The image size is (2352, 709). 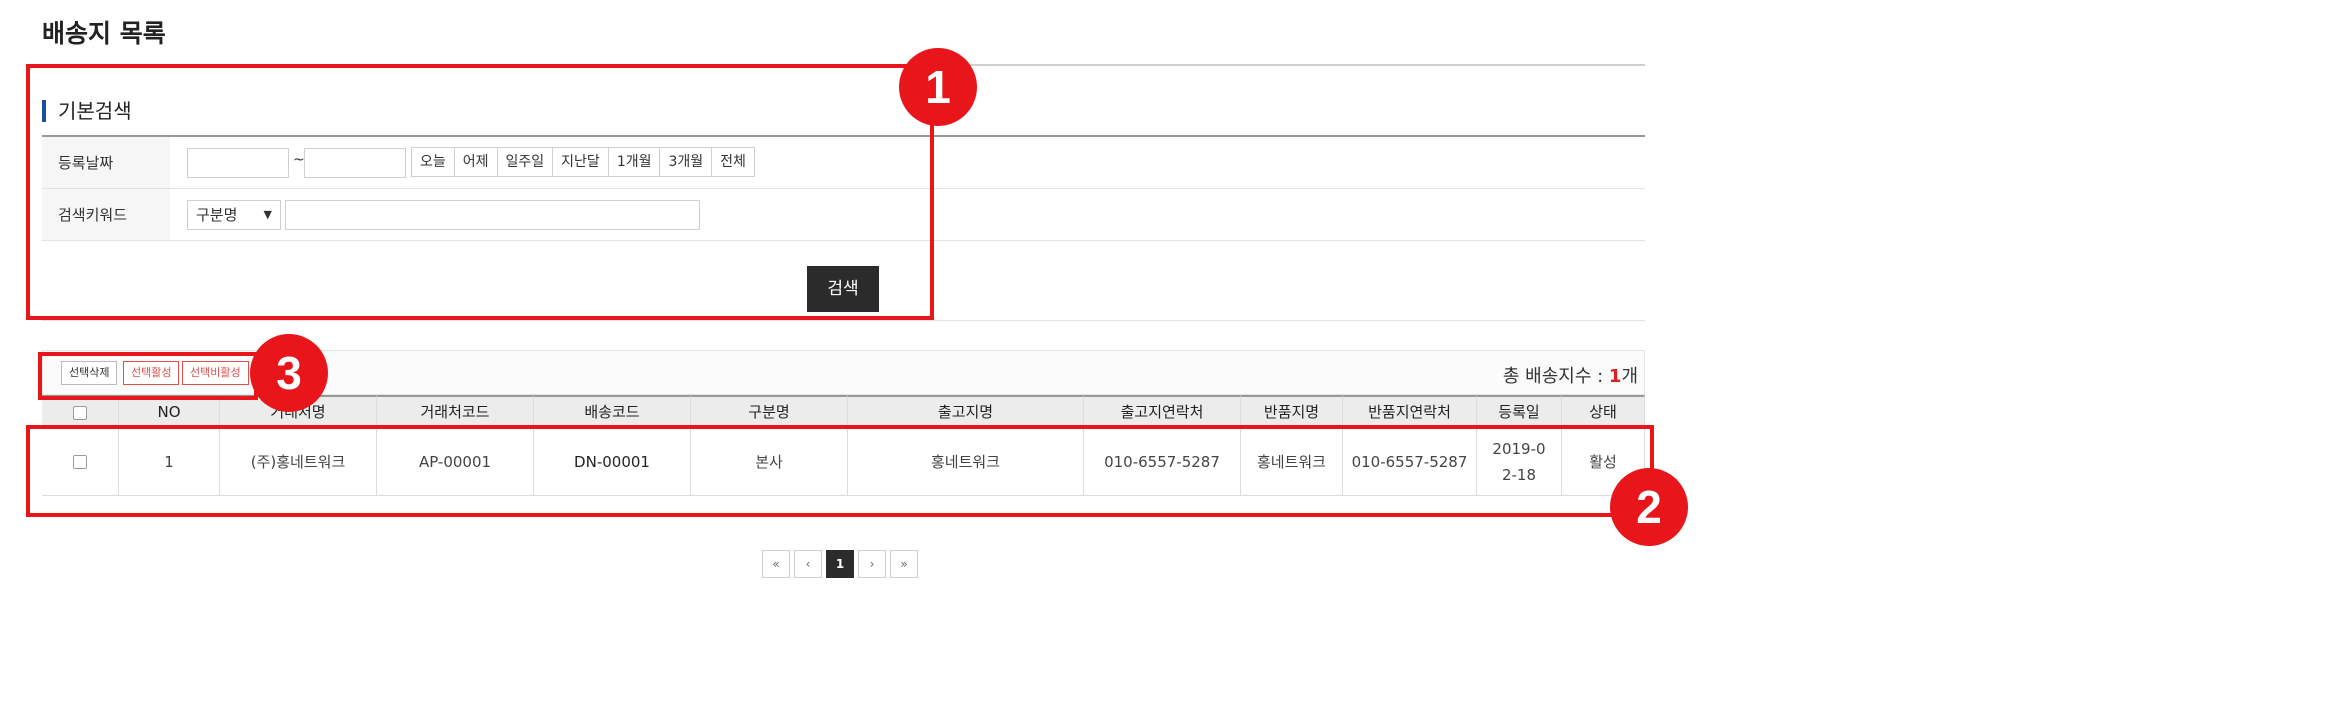 I want to click on callout-badge-2: 2, so click(x=1649, y=507).